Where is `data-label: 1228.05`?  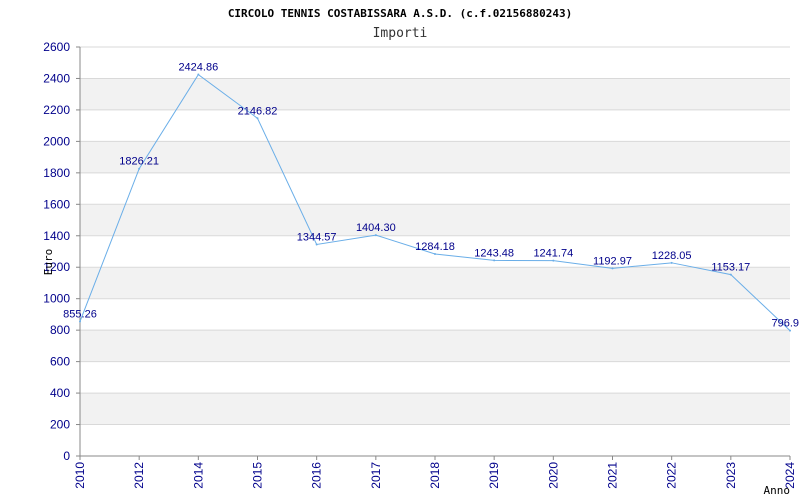
data-label: 1228.05 is located at coordinates (672, 256).